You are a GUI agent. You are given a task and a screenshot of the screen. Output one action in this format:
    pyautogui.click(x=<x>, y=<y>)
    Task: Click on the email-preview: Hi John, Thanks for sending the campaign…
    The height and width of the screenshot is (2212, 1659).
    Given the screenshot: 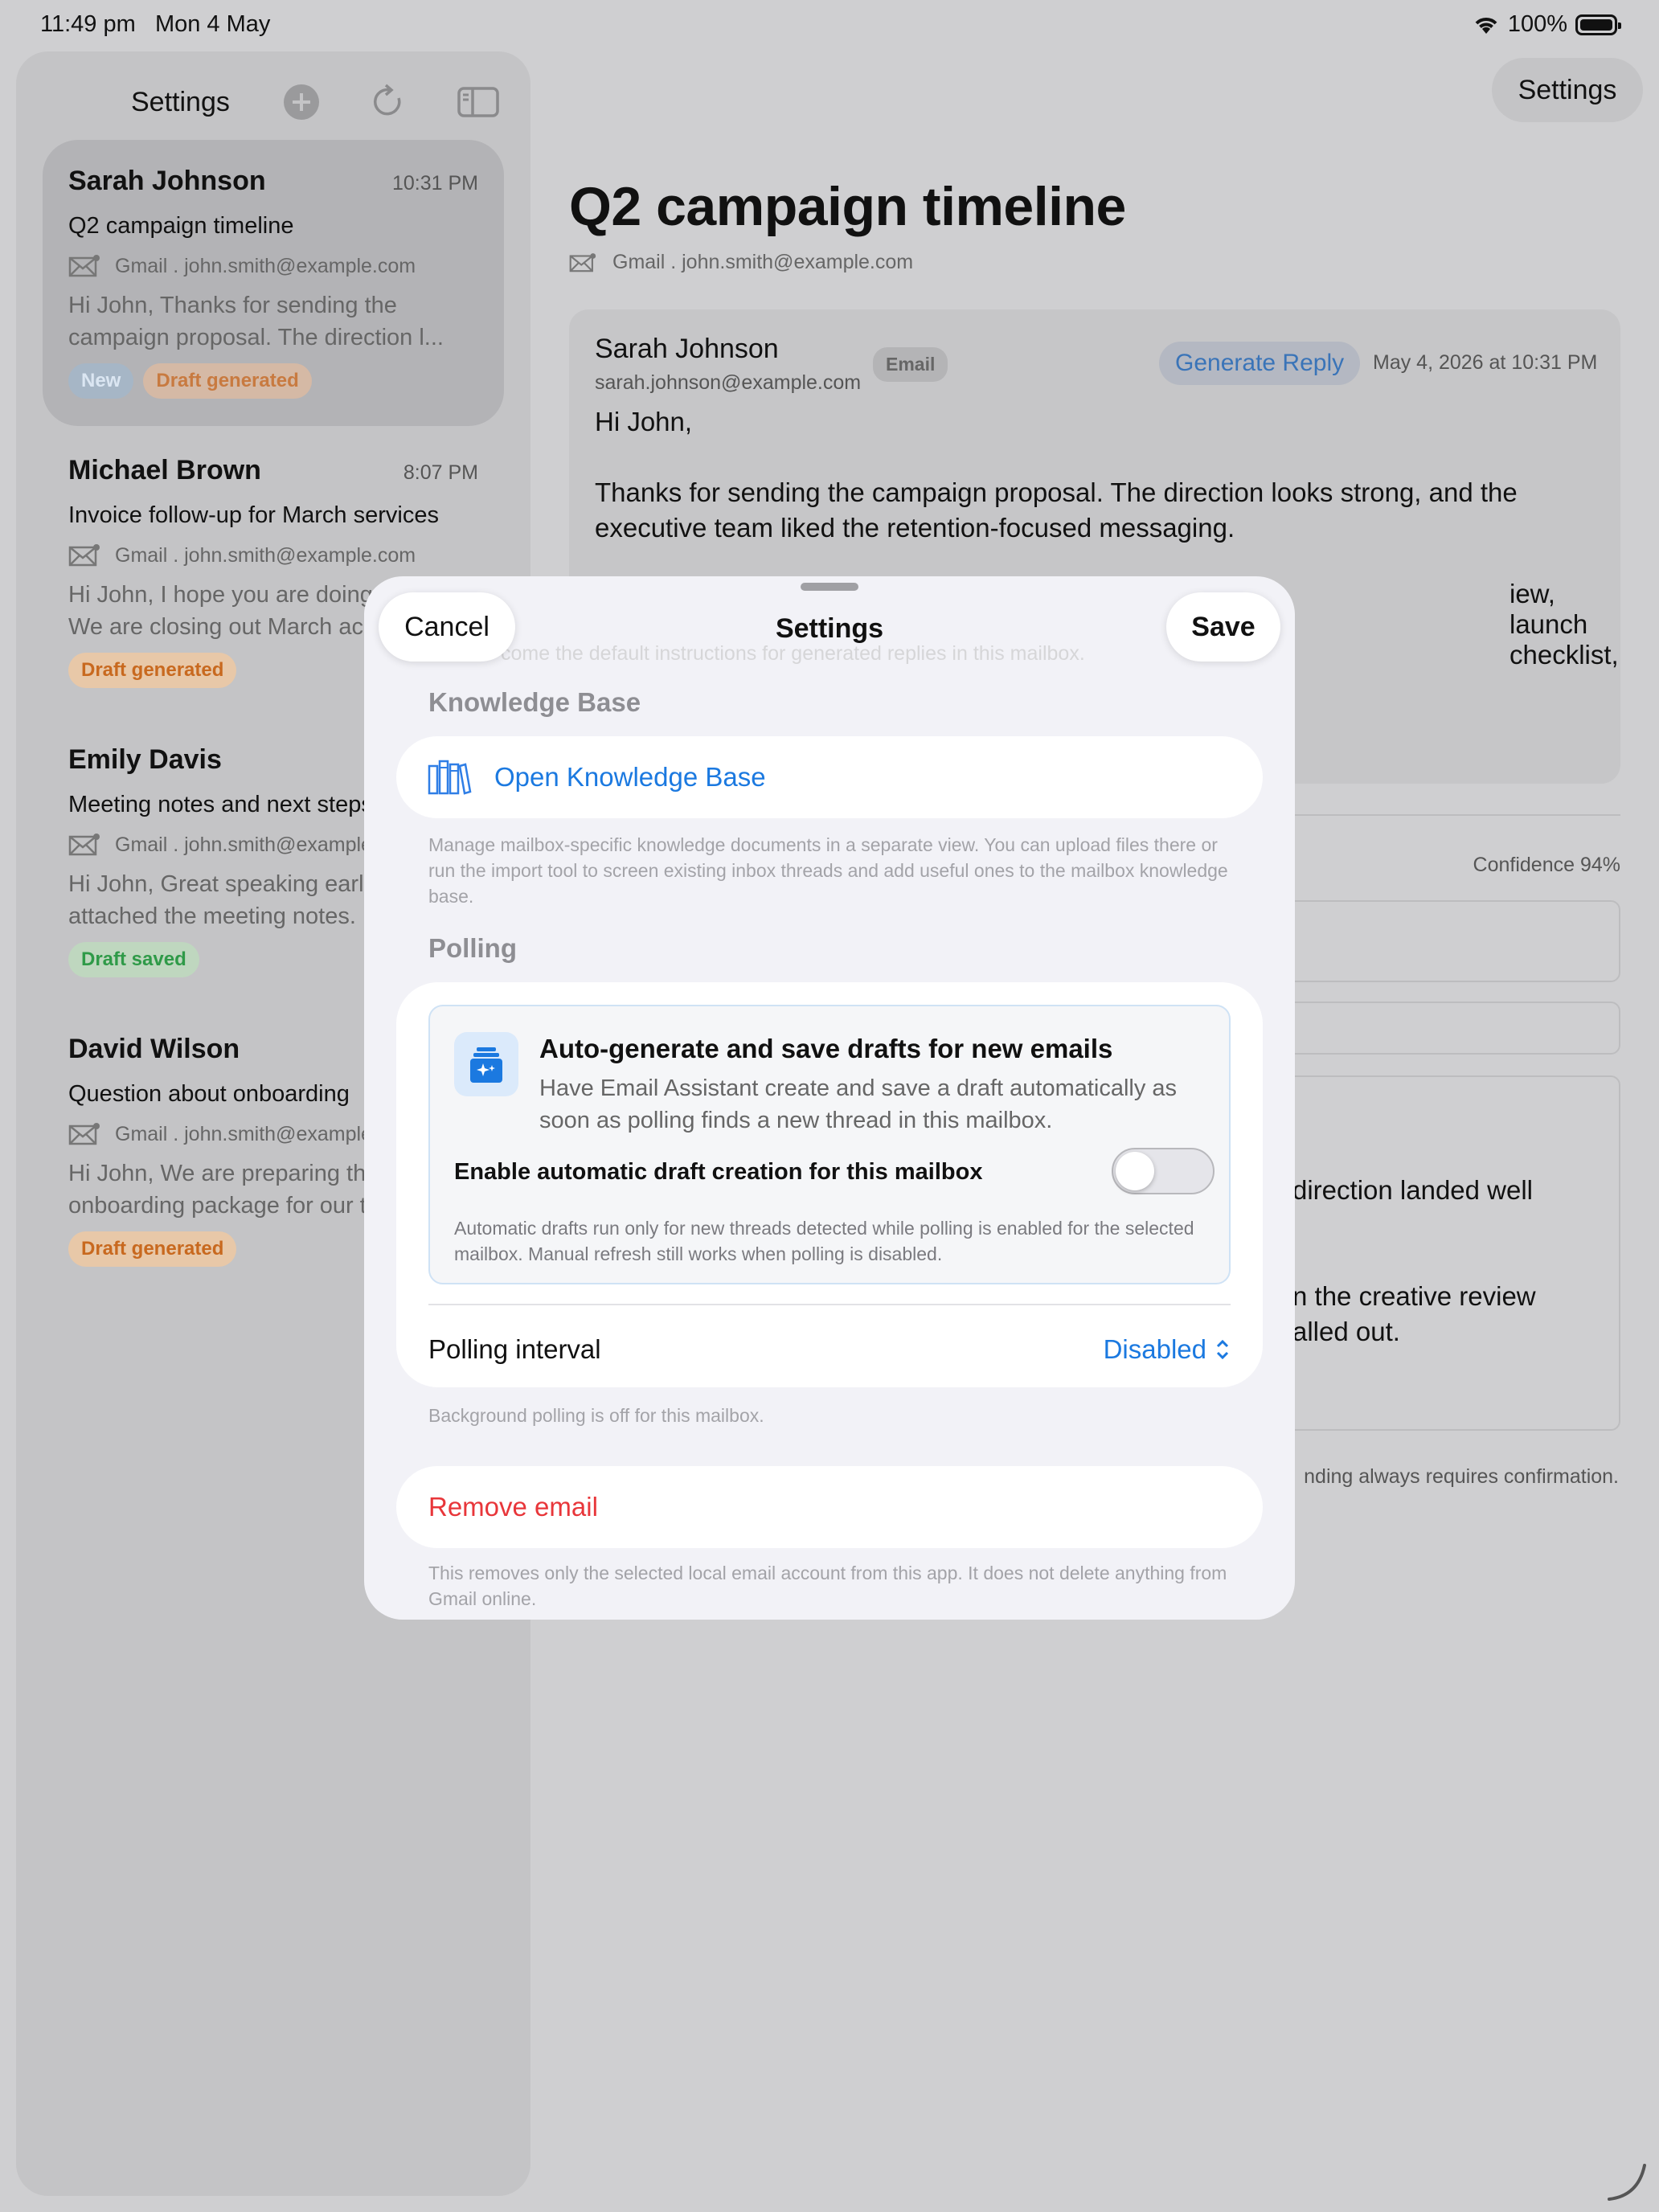 What is the action you would take?
    pyautogui.click(x=256, y=321)
    